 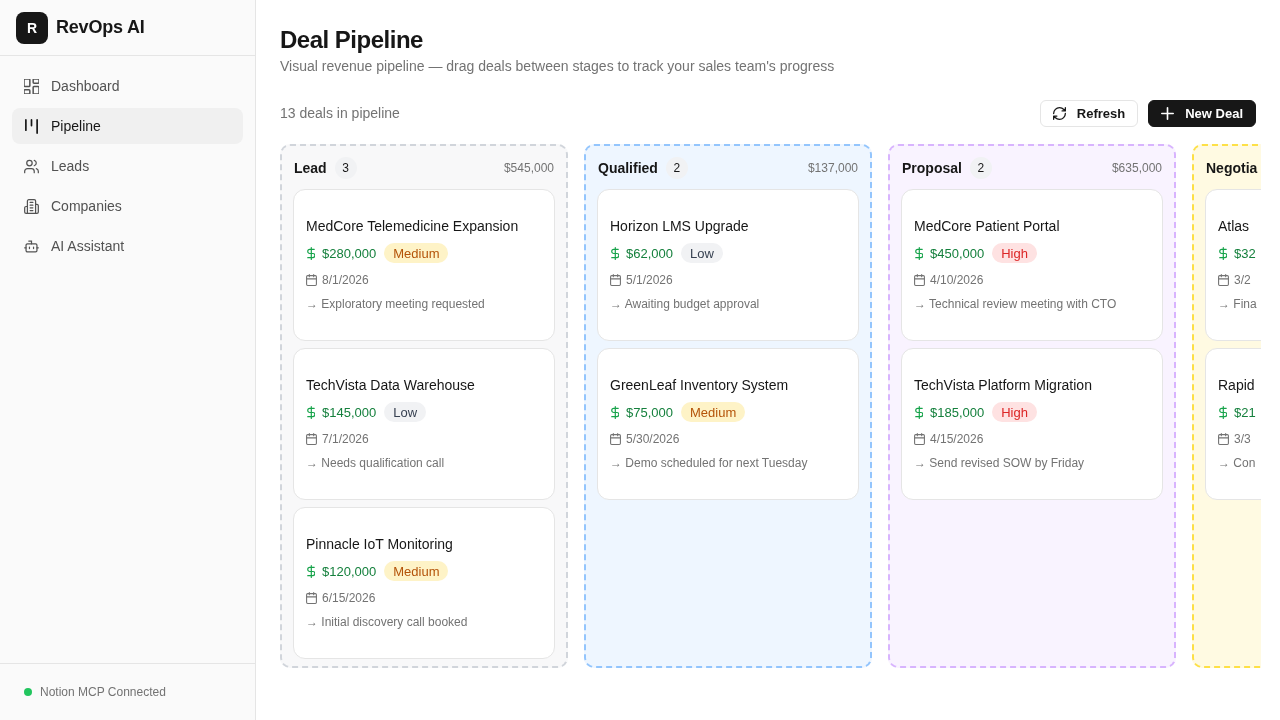 I want to click on deal-title: GreenLeaf Inventory System, so click(x=700, y=385).